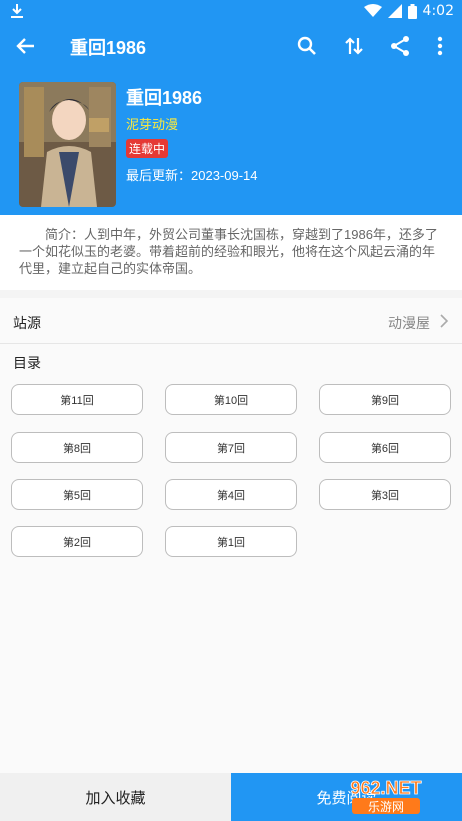 Image resolution: width=462 pixels, height=821 pixels. Describe the element at coordinates (440, 46) in the screenshot. I see `more-vert-icon` at that location.